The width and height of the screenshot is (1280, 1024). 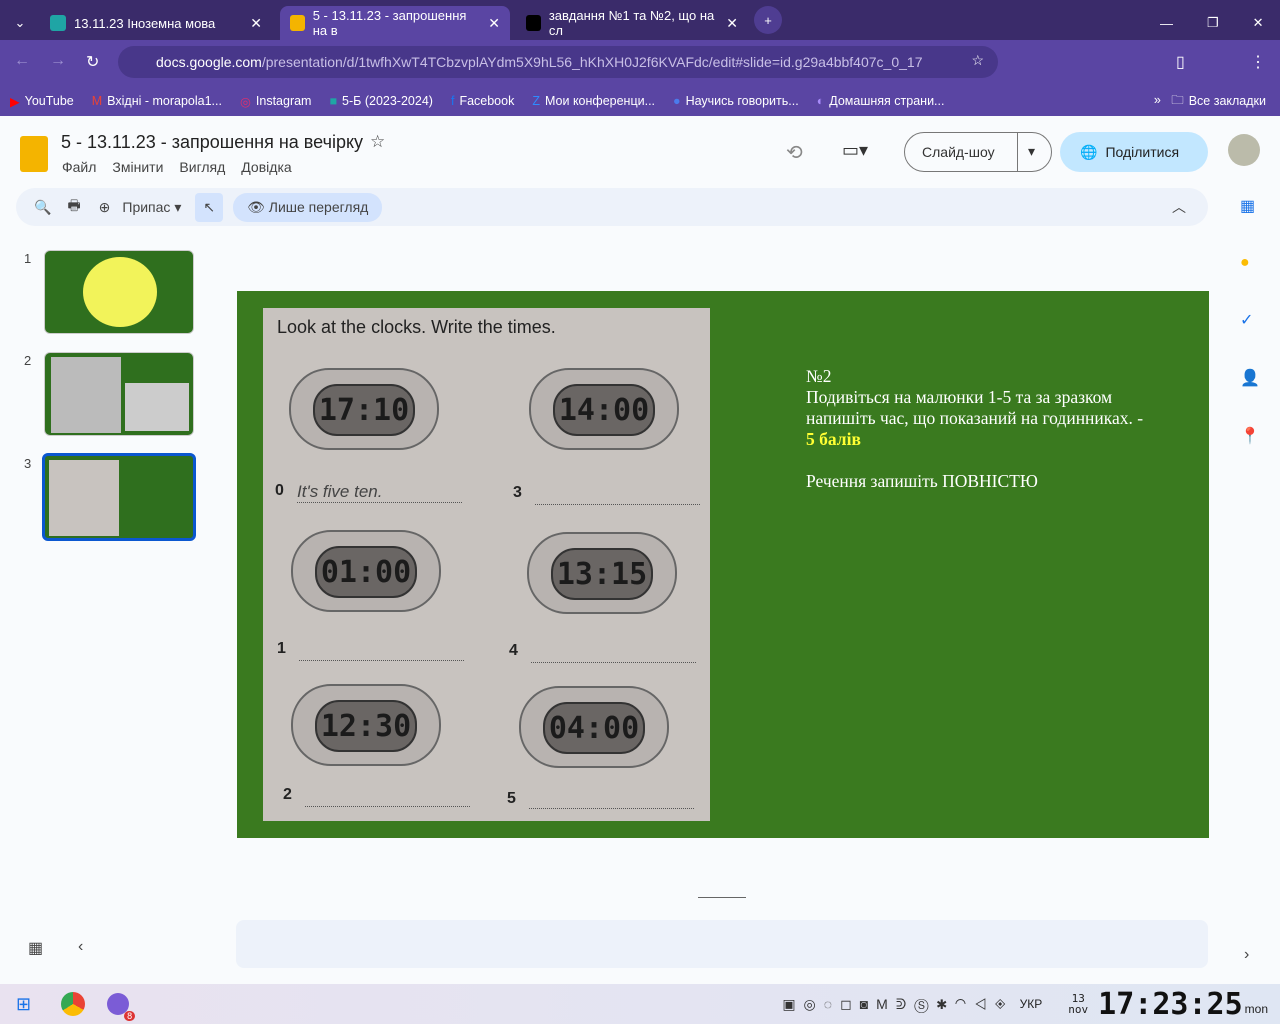 I want to click on maps-icon: 📍, so click(x=1250, y=436).